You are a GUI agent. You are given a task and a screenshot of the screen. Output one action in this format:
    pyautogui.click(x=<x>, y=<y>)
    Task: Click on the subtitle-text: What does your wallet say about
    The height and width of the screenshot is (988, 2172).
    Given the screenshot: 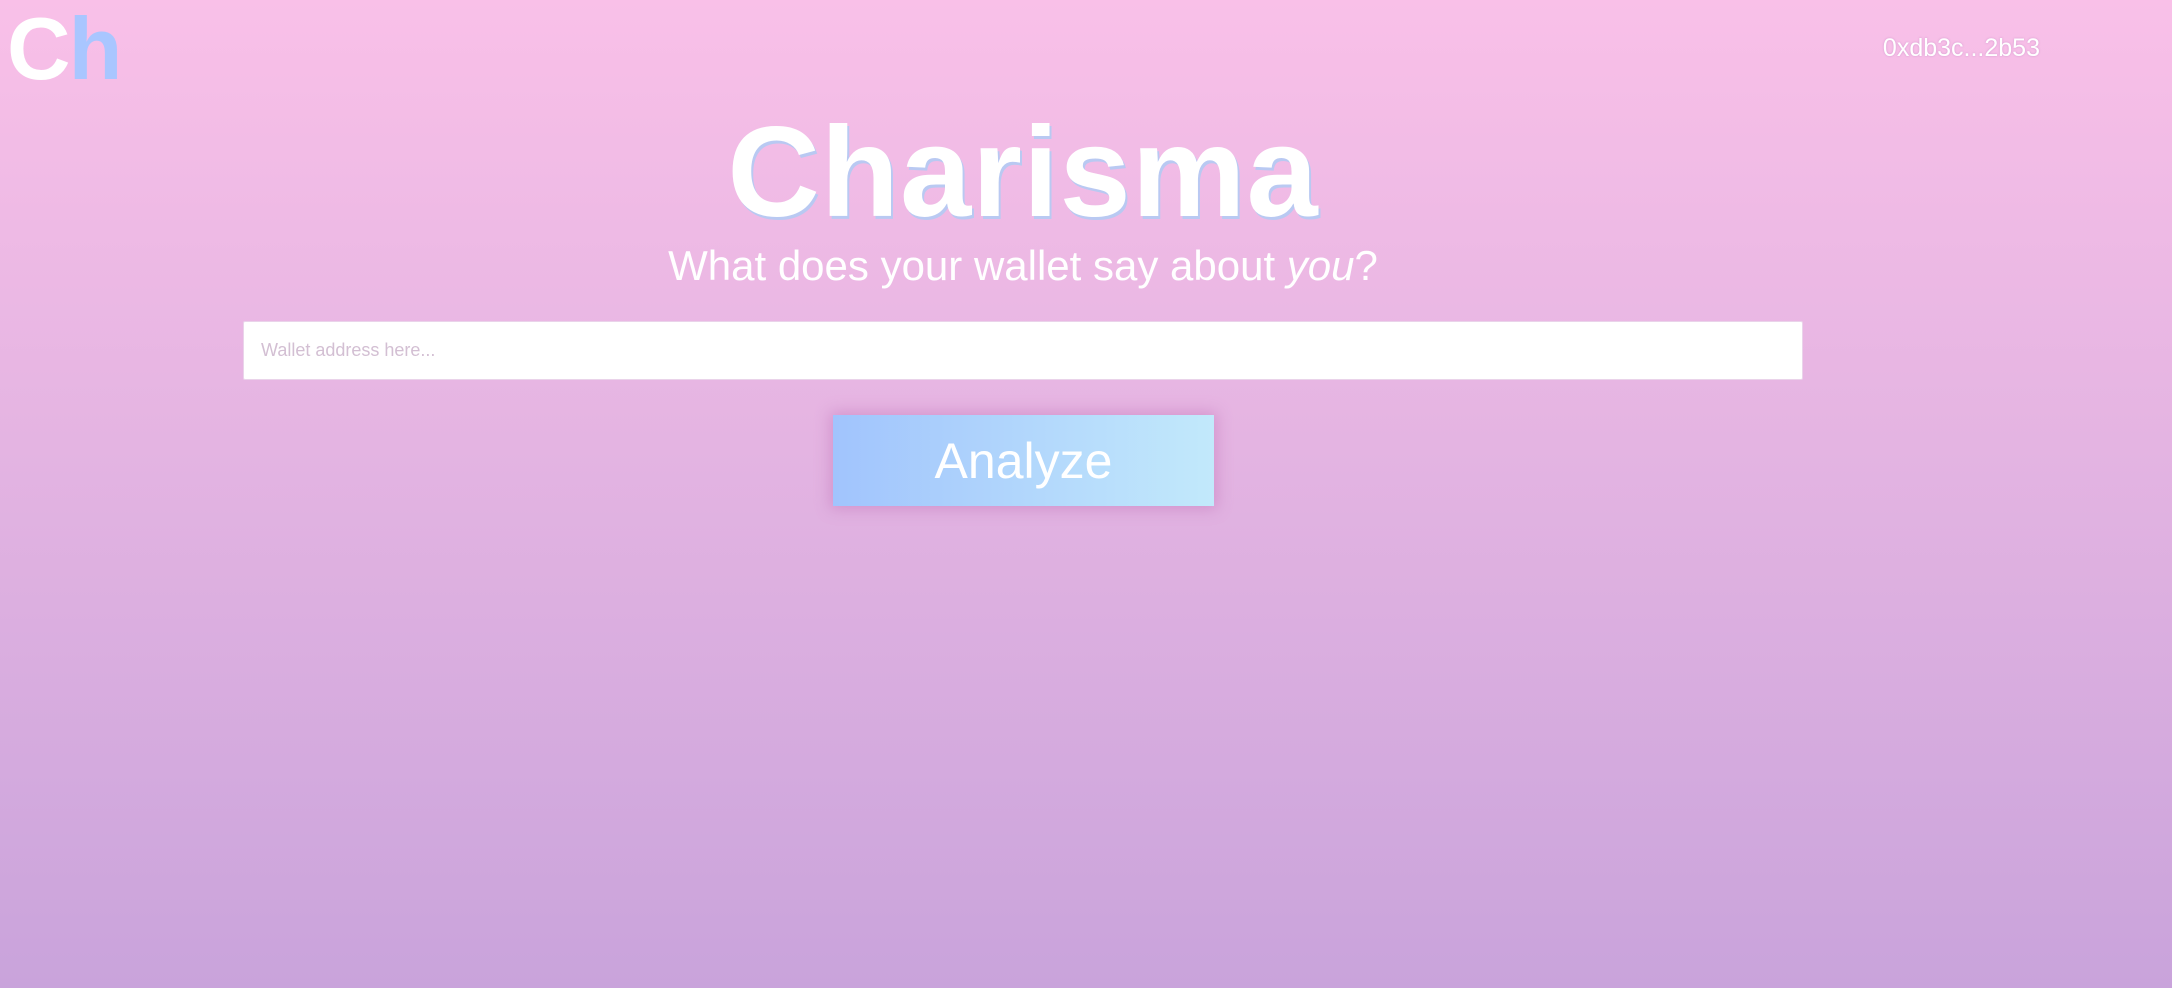 What is the action you would take?
    pyautogui.click(x=977, y=265)
    